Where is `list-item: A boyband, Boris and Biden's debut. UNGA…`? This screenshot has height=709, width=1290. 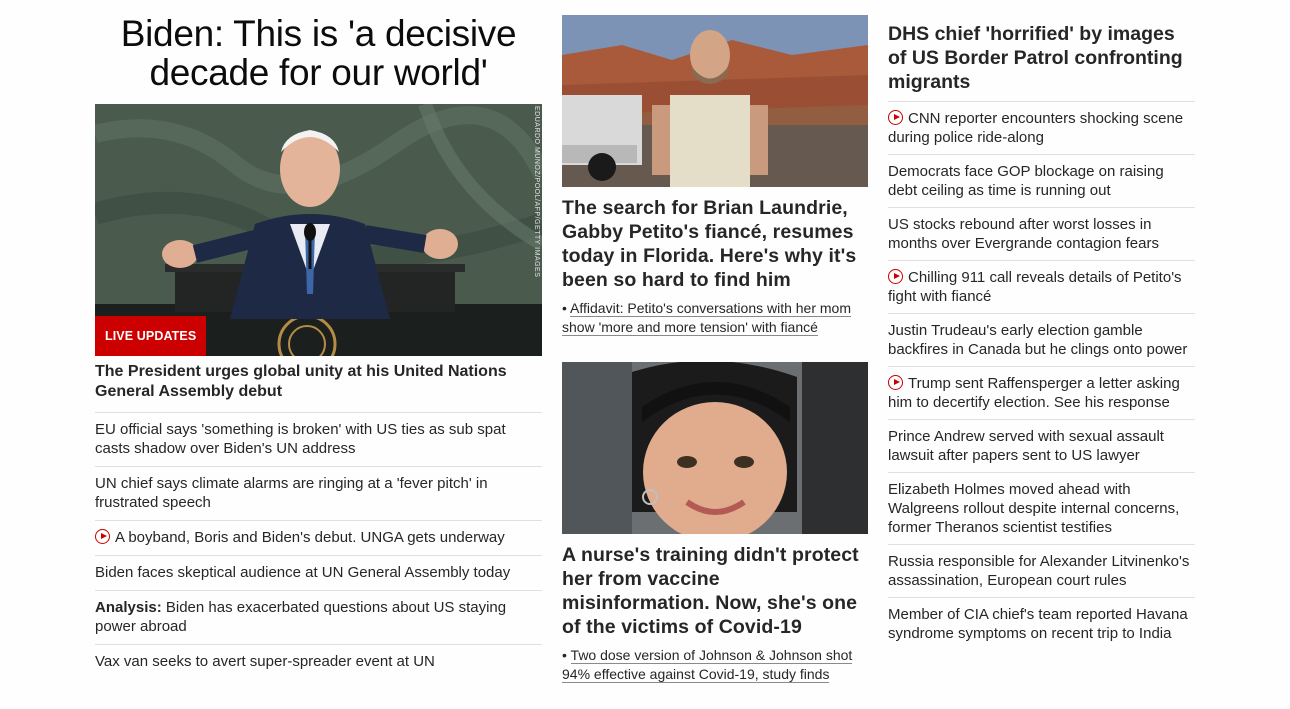
list-item: A boyband, Boris and Biden's debut. UNGA… is located at coordinates (318, 538).